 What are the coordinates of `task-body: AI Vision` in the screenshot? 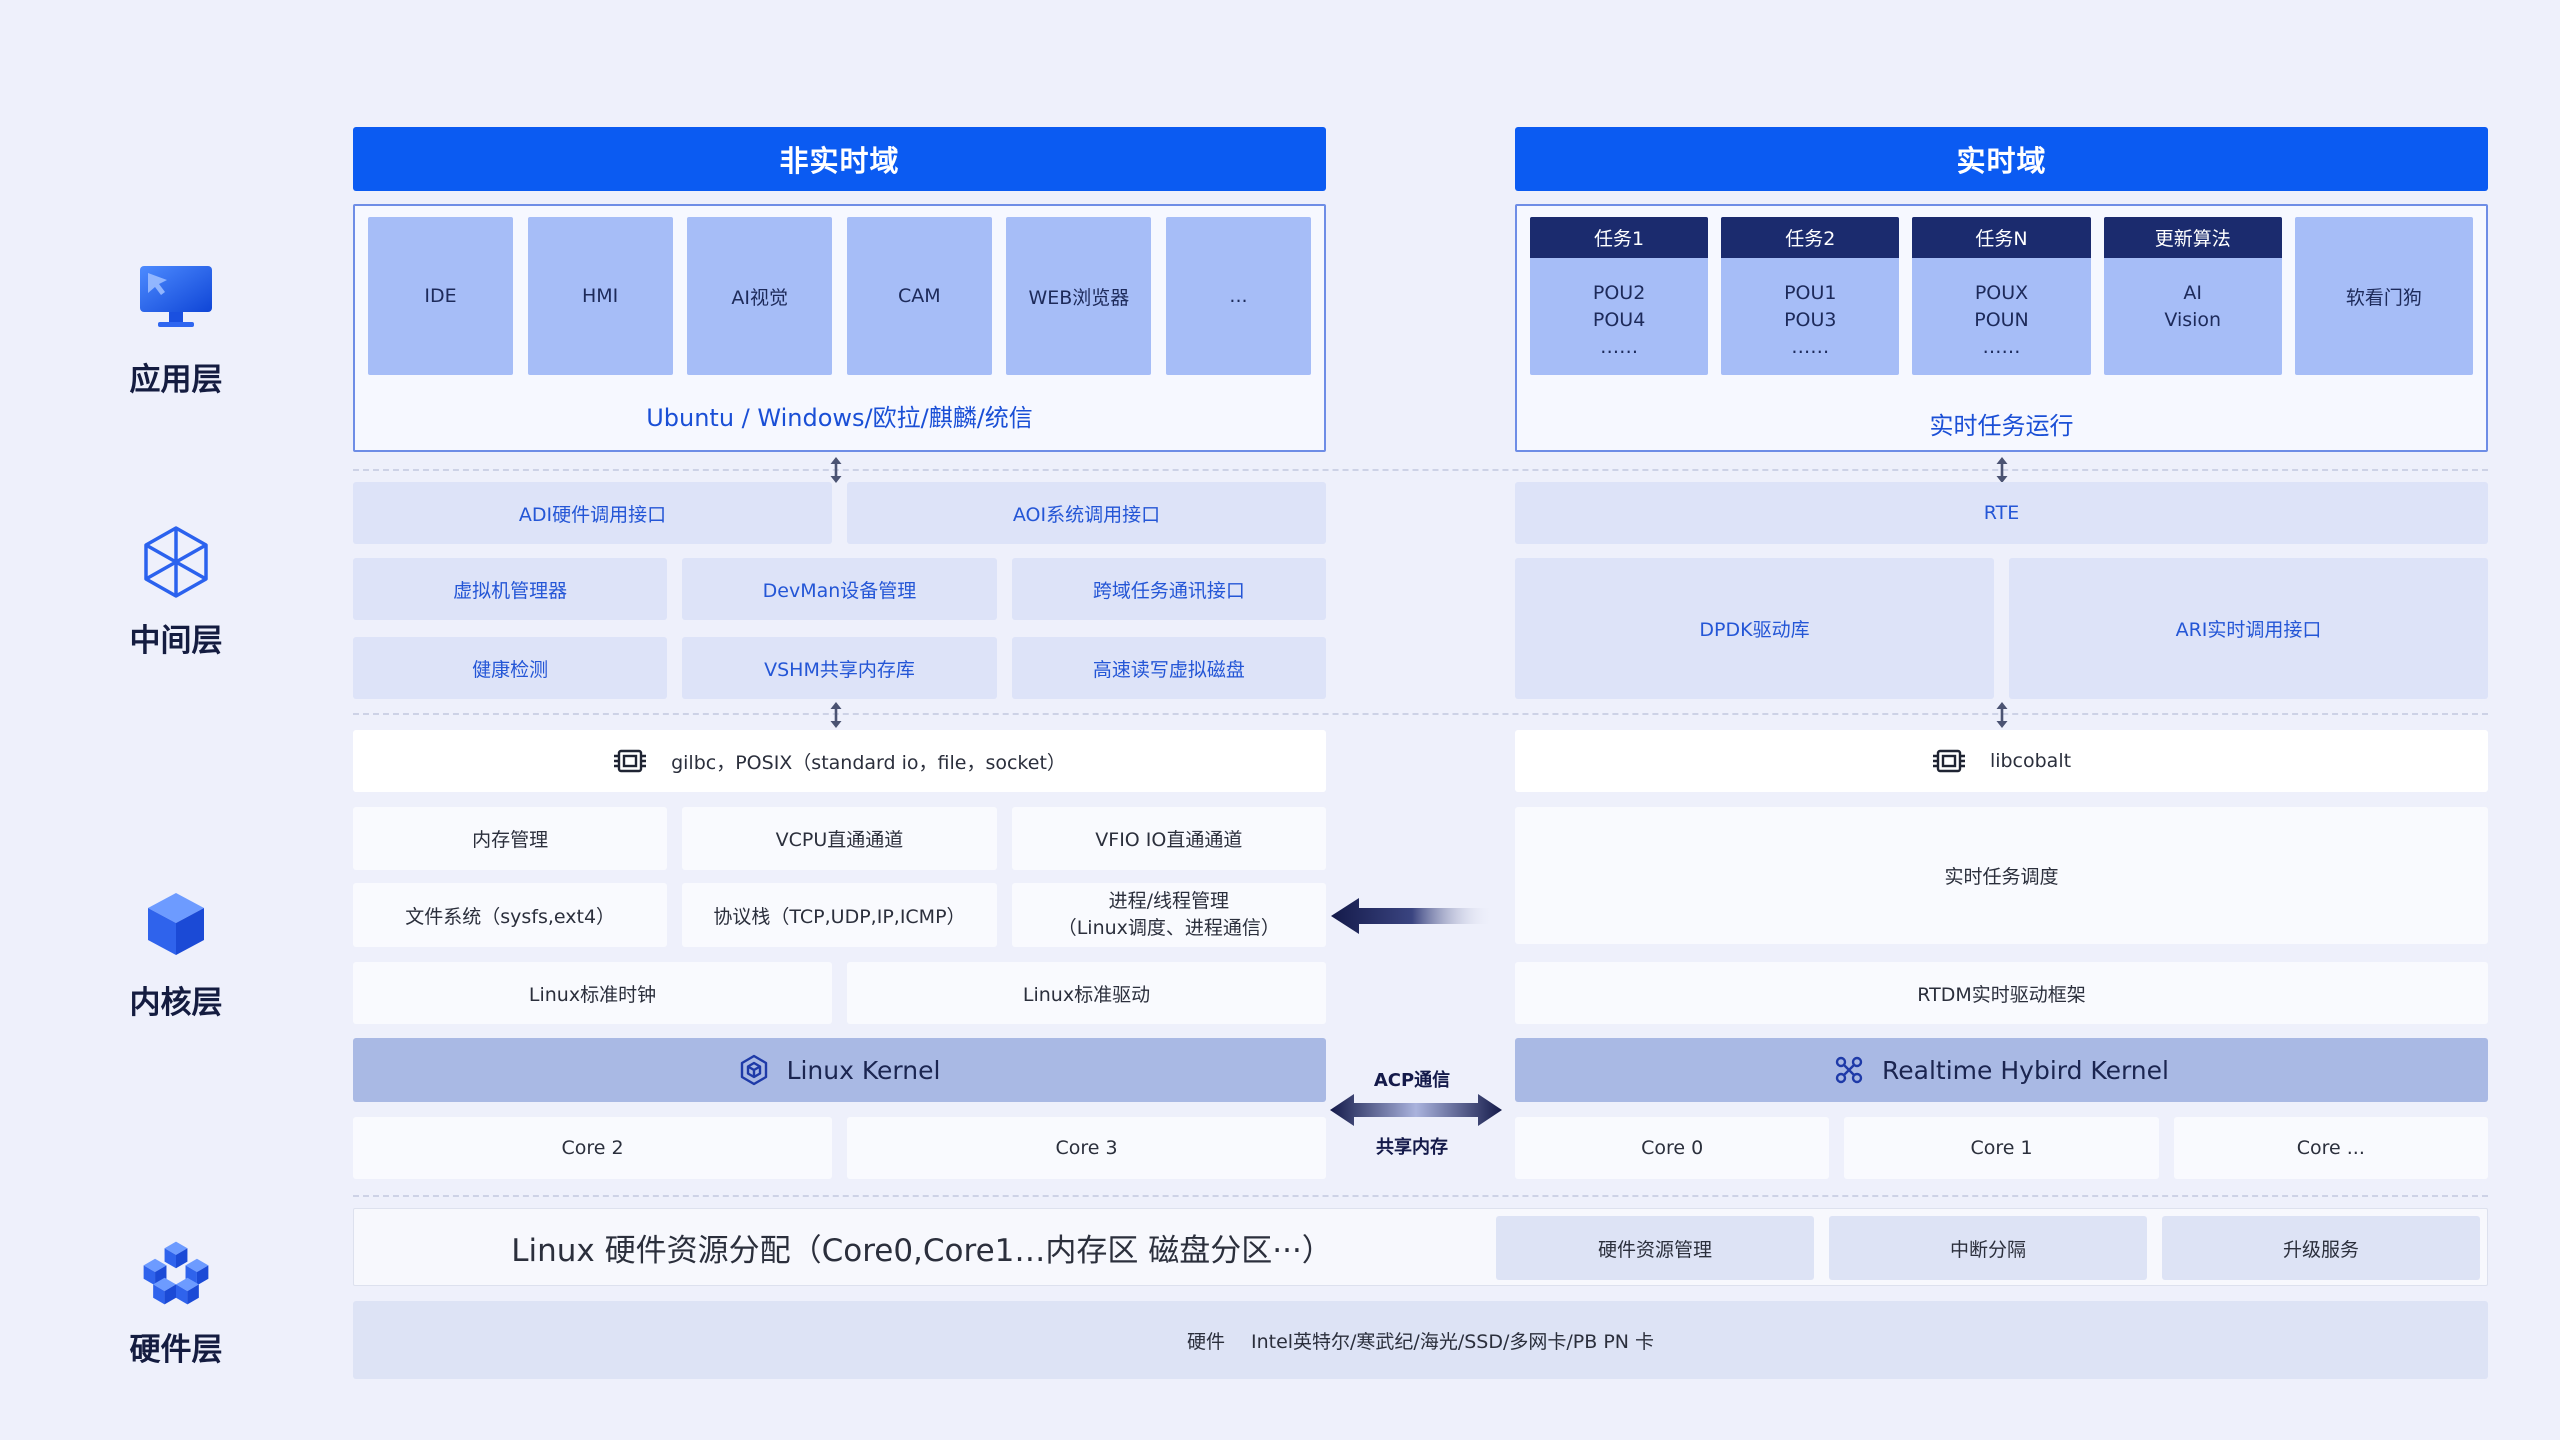 It's located at (2193, 316).